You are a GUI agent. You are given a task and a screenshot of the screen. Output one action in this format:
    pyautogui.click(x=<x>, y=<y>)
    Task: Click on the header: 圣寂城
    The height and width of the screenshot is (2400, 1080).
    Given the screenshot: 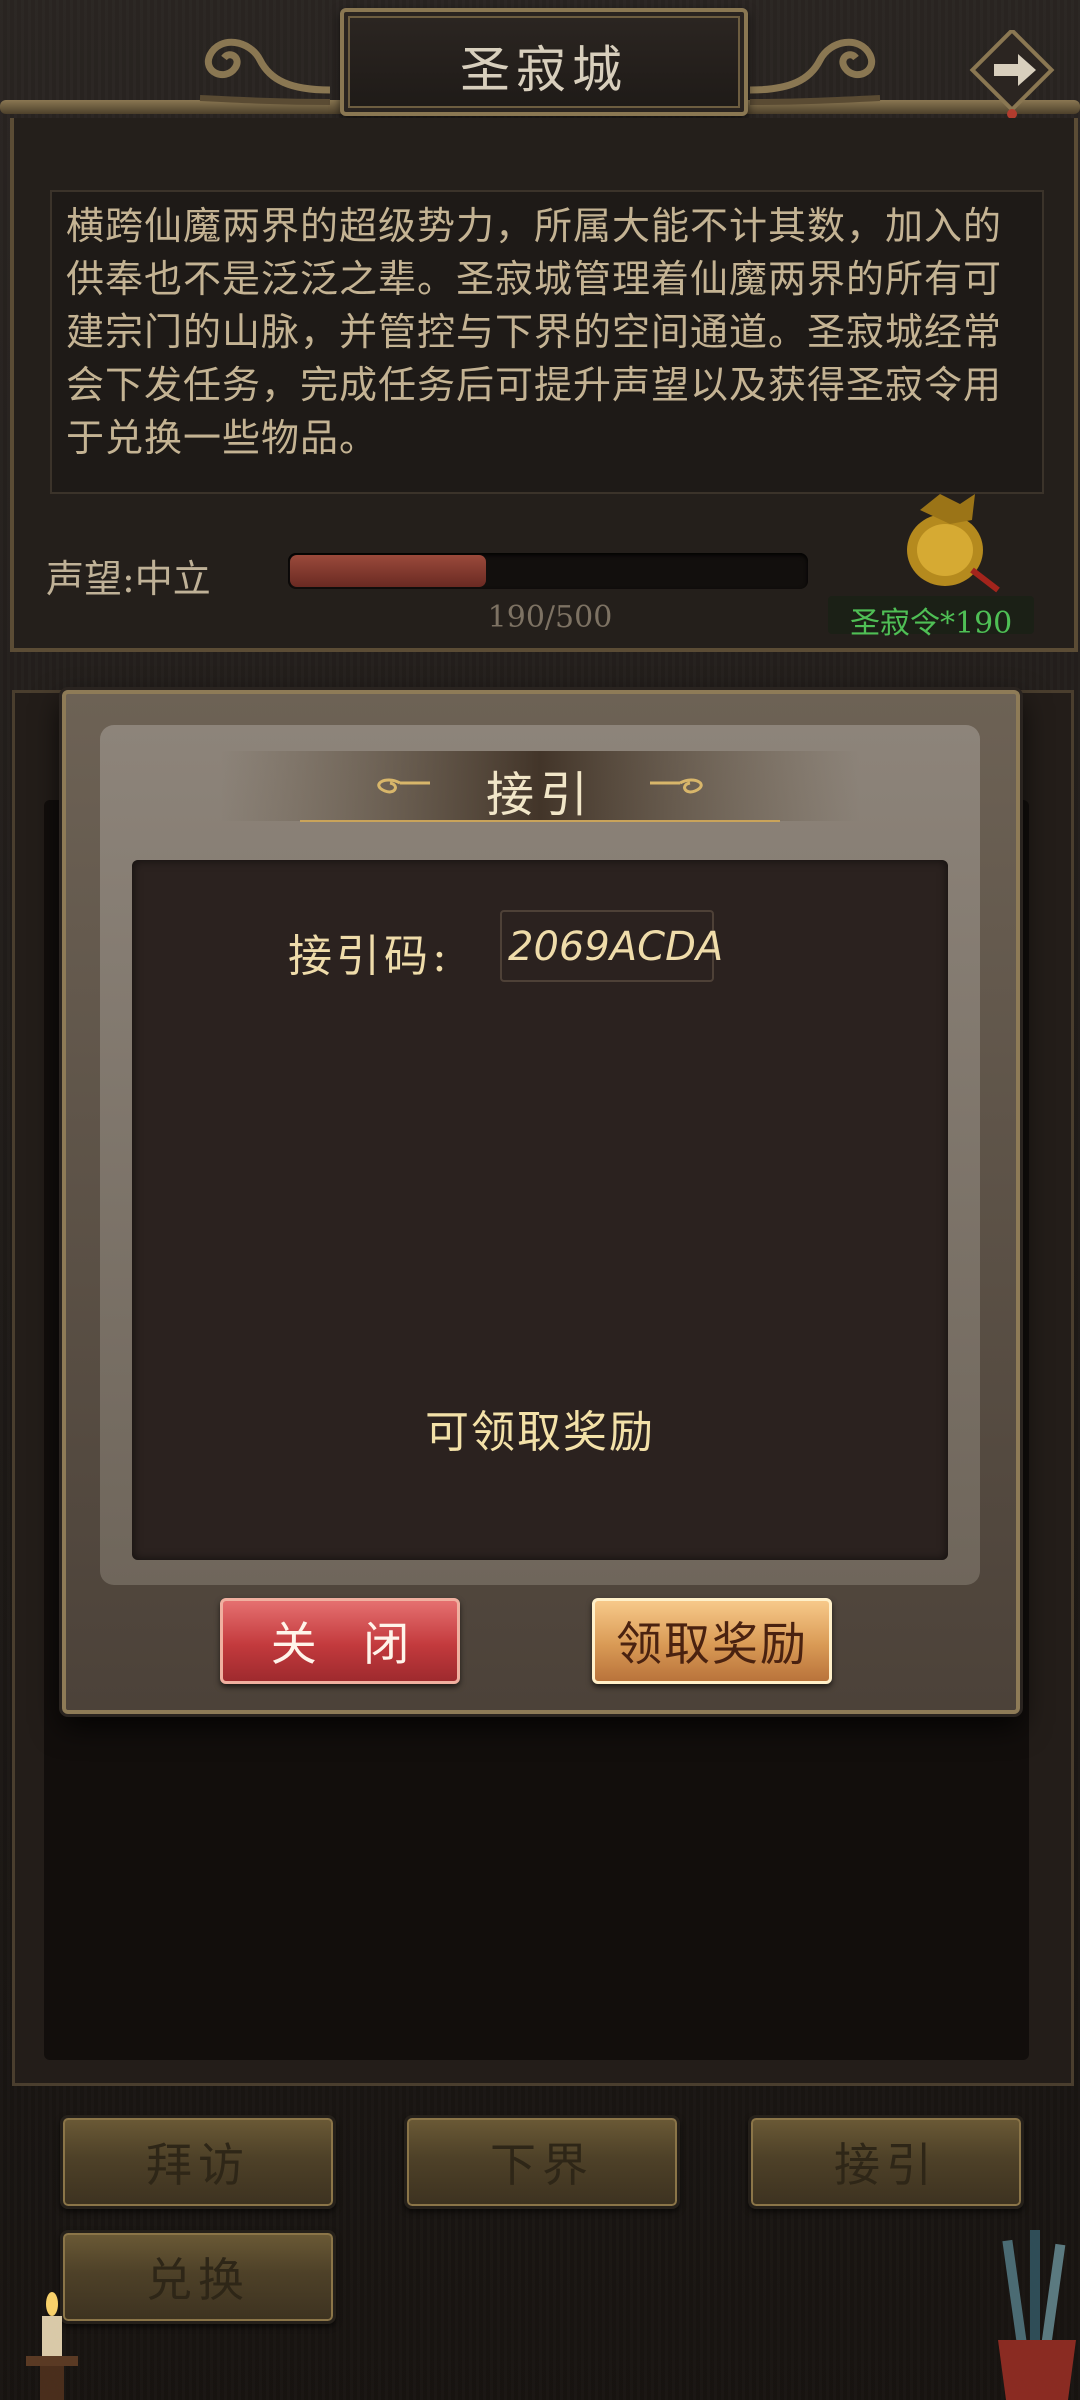 What is the action you would take?
    pyautogui.click(x=540, y=65)
    